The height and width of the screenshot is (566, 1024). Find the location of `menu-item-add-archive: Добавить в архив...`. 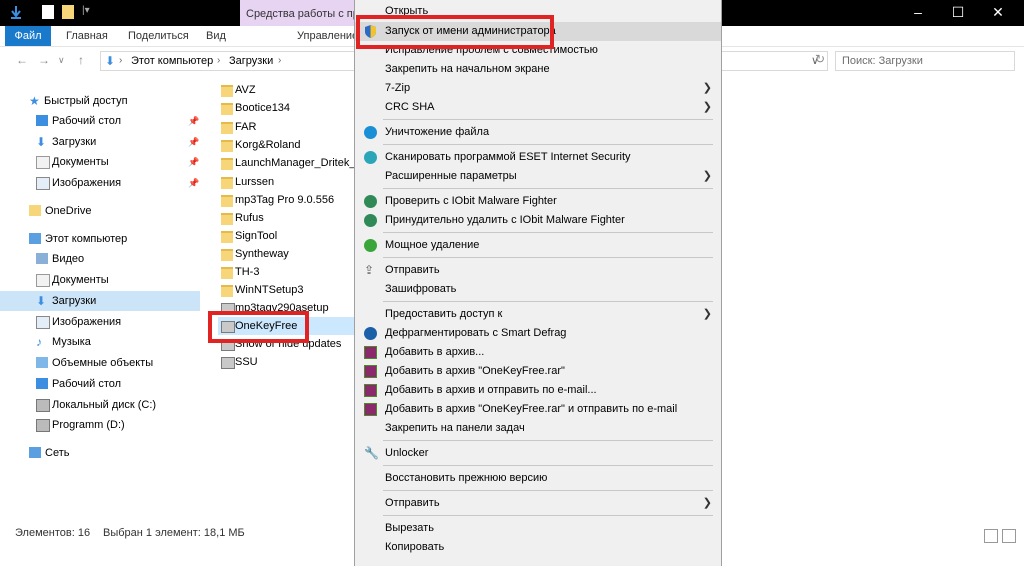

menu-item-add-archive: Добавить в архив... is located at coordinates (538, 352).